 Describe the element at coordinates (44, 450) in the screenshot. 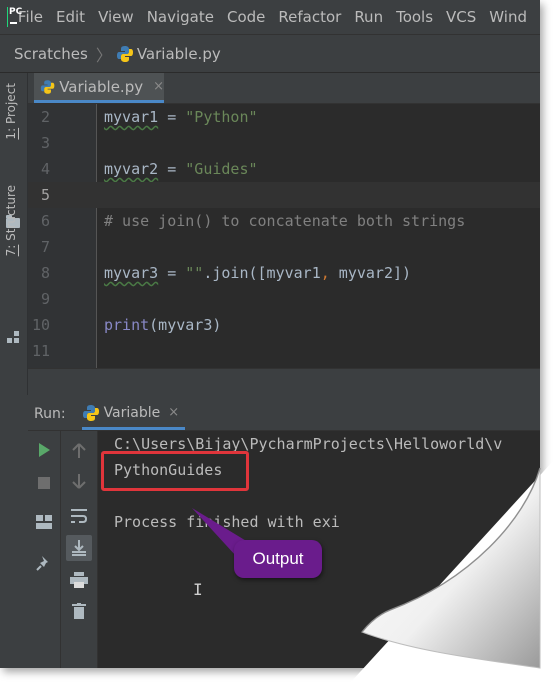

I see `rerun-play-icon` at that location.